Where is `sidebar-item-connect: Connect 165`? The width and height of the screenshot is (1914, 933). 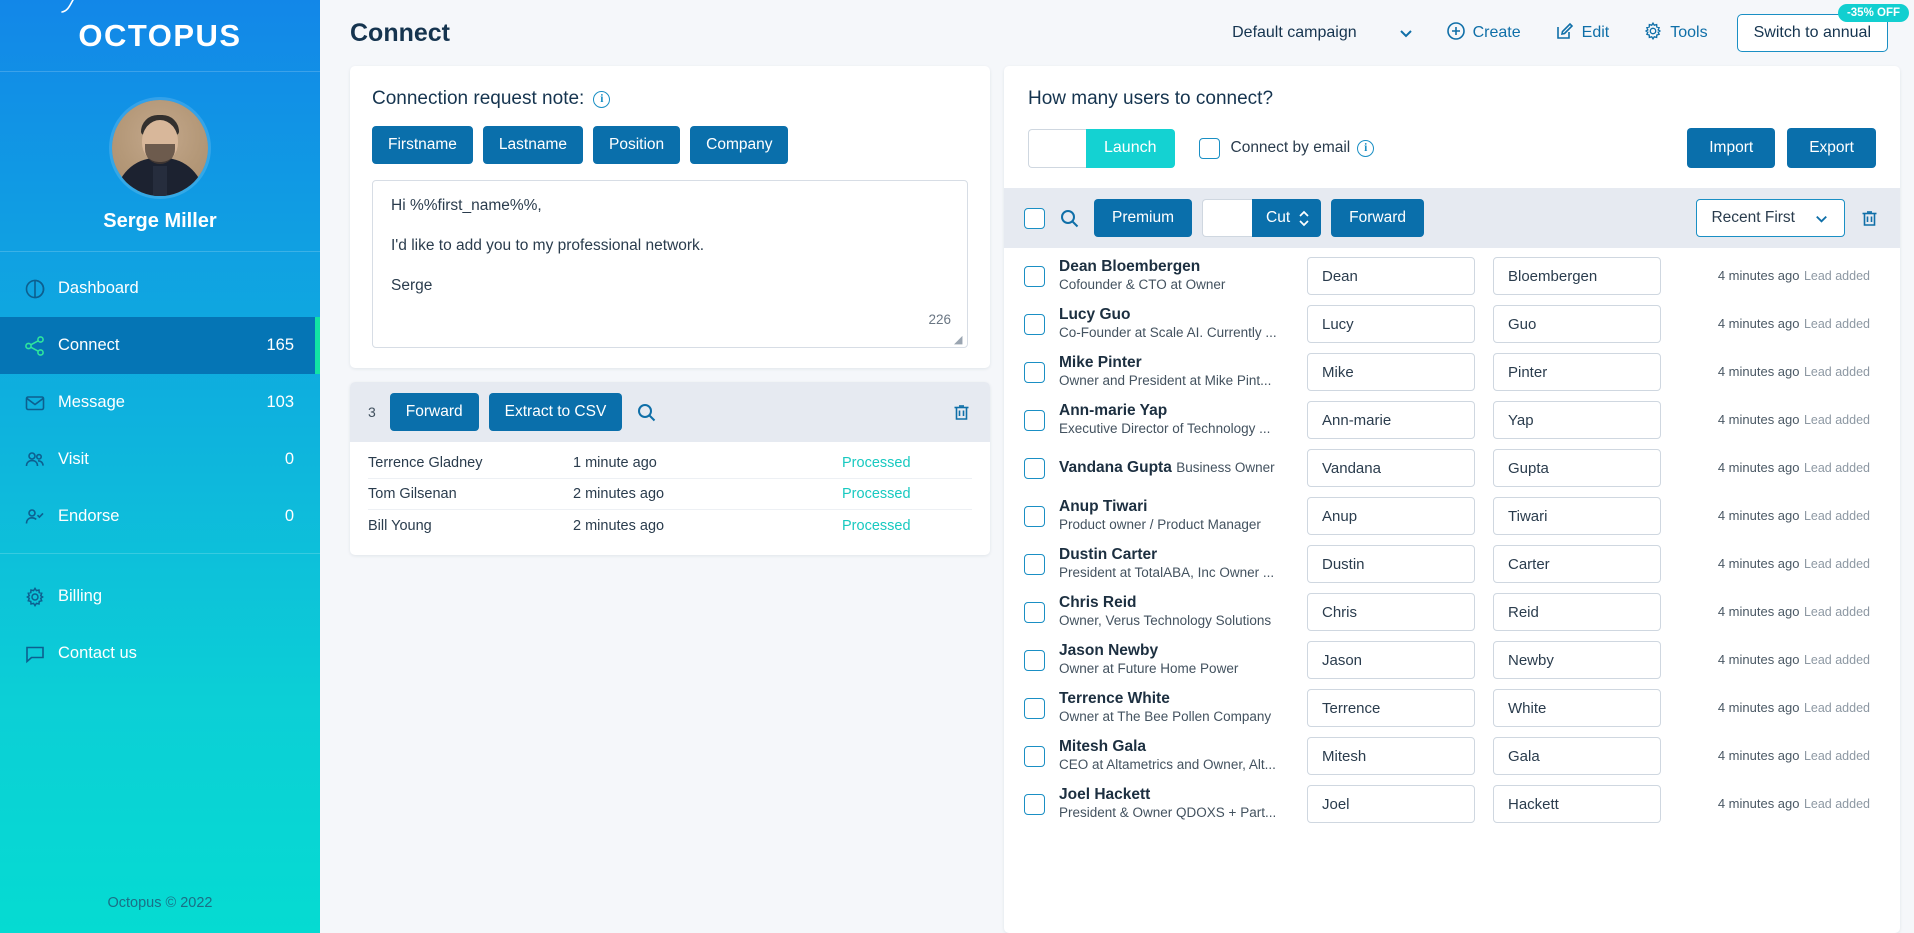 sidebar-item-connect: Connect 165 is located at coordinates (160, 345).